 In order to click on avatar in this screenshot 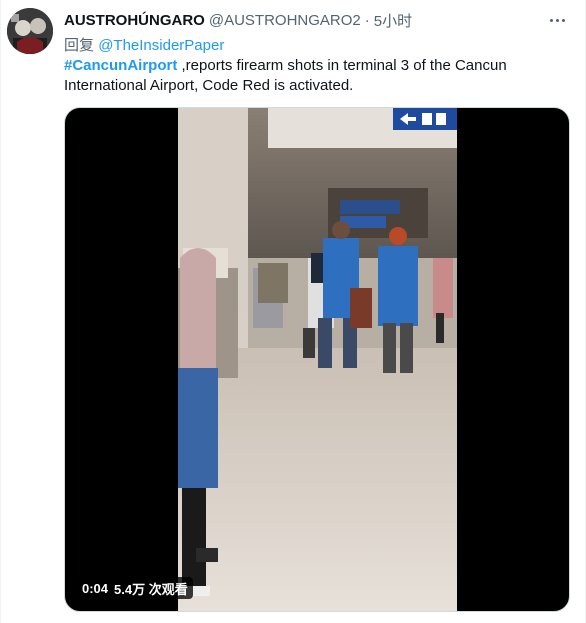, I will do `click(30, 31)`.